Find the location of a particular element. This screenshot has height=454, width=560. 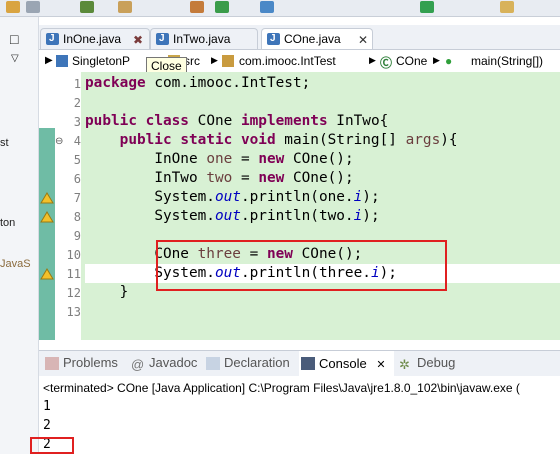

code-line-1: package com.imooc.IntTest; is located at coordinates (197, 83).